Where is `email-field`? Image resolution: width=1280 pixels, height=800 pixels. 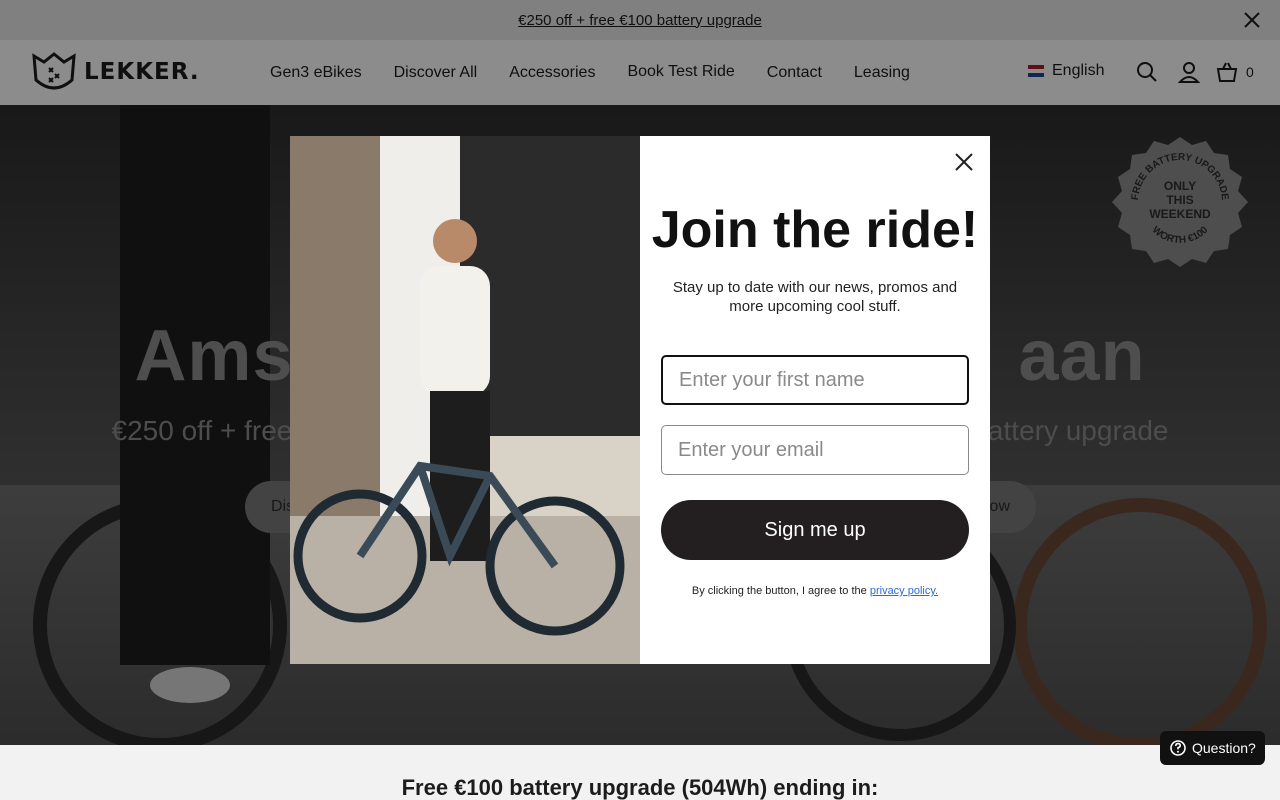 email-field is located at coordinates (815, 450).